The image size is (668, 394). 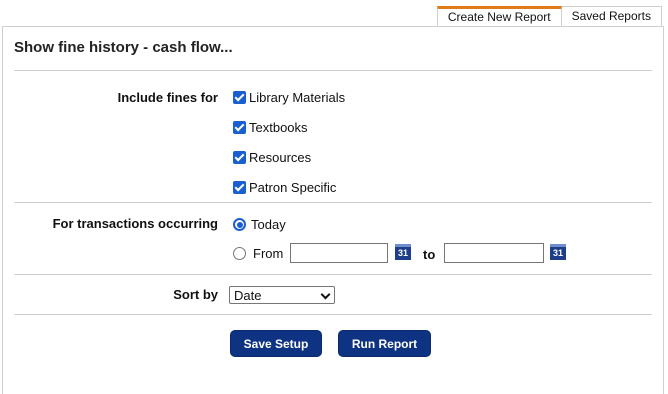 I want to click on option-resources: Resources, so click(x=272, y=157).